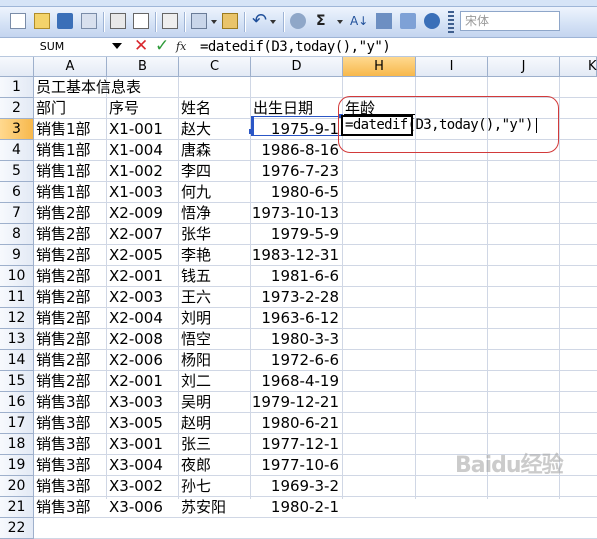 The width and height of the screenshot is (597, 539). What do you see at coordinates (216, 150) in the screenshot?
I see `cell-name: 唐森` at bounding box center [216, 150].